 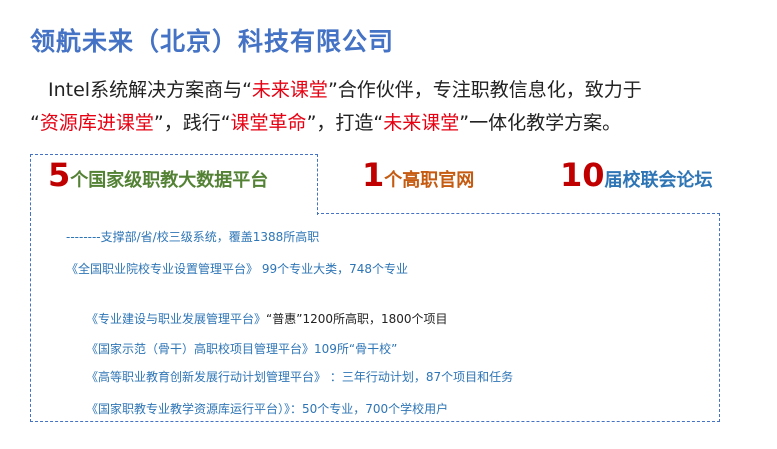 I want to click on intro-line-2: “资源库进课堂”，践行“课堂革命”，打造“未来课堂”一体化教学方案。, so click(x=388, y=123).